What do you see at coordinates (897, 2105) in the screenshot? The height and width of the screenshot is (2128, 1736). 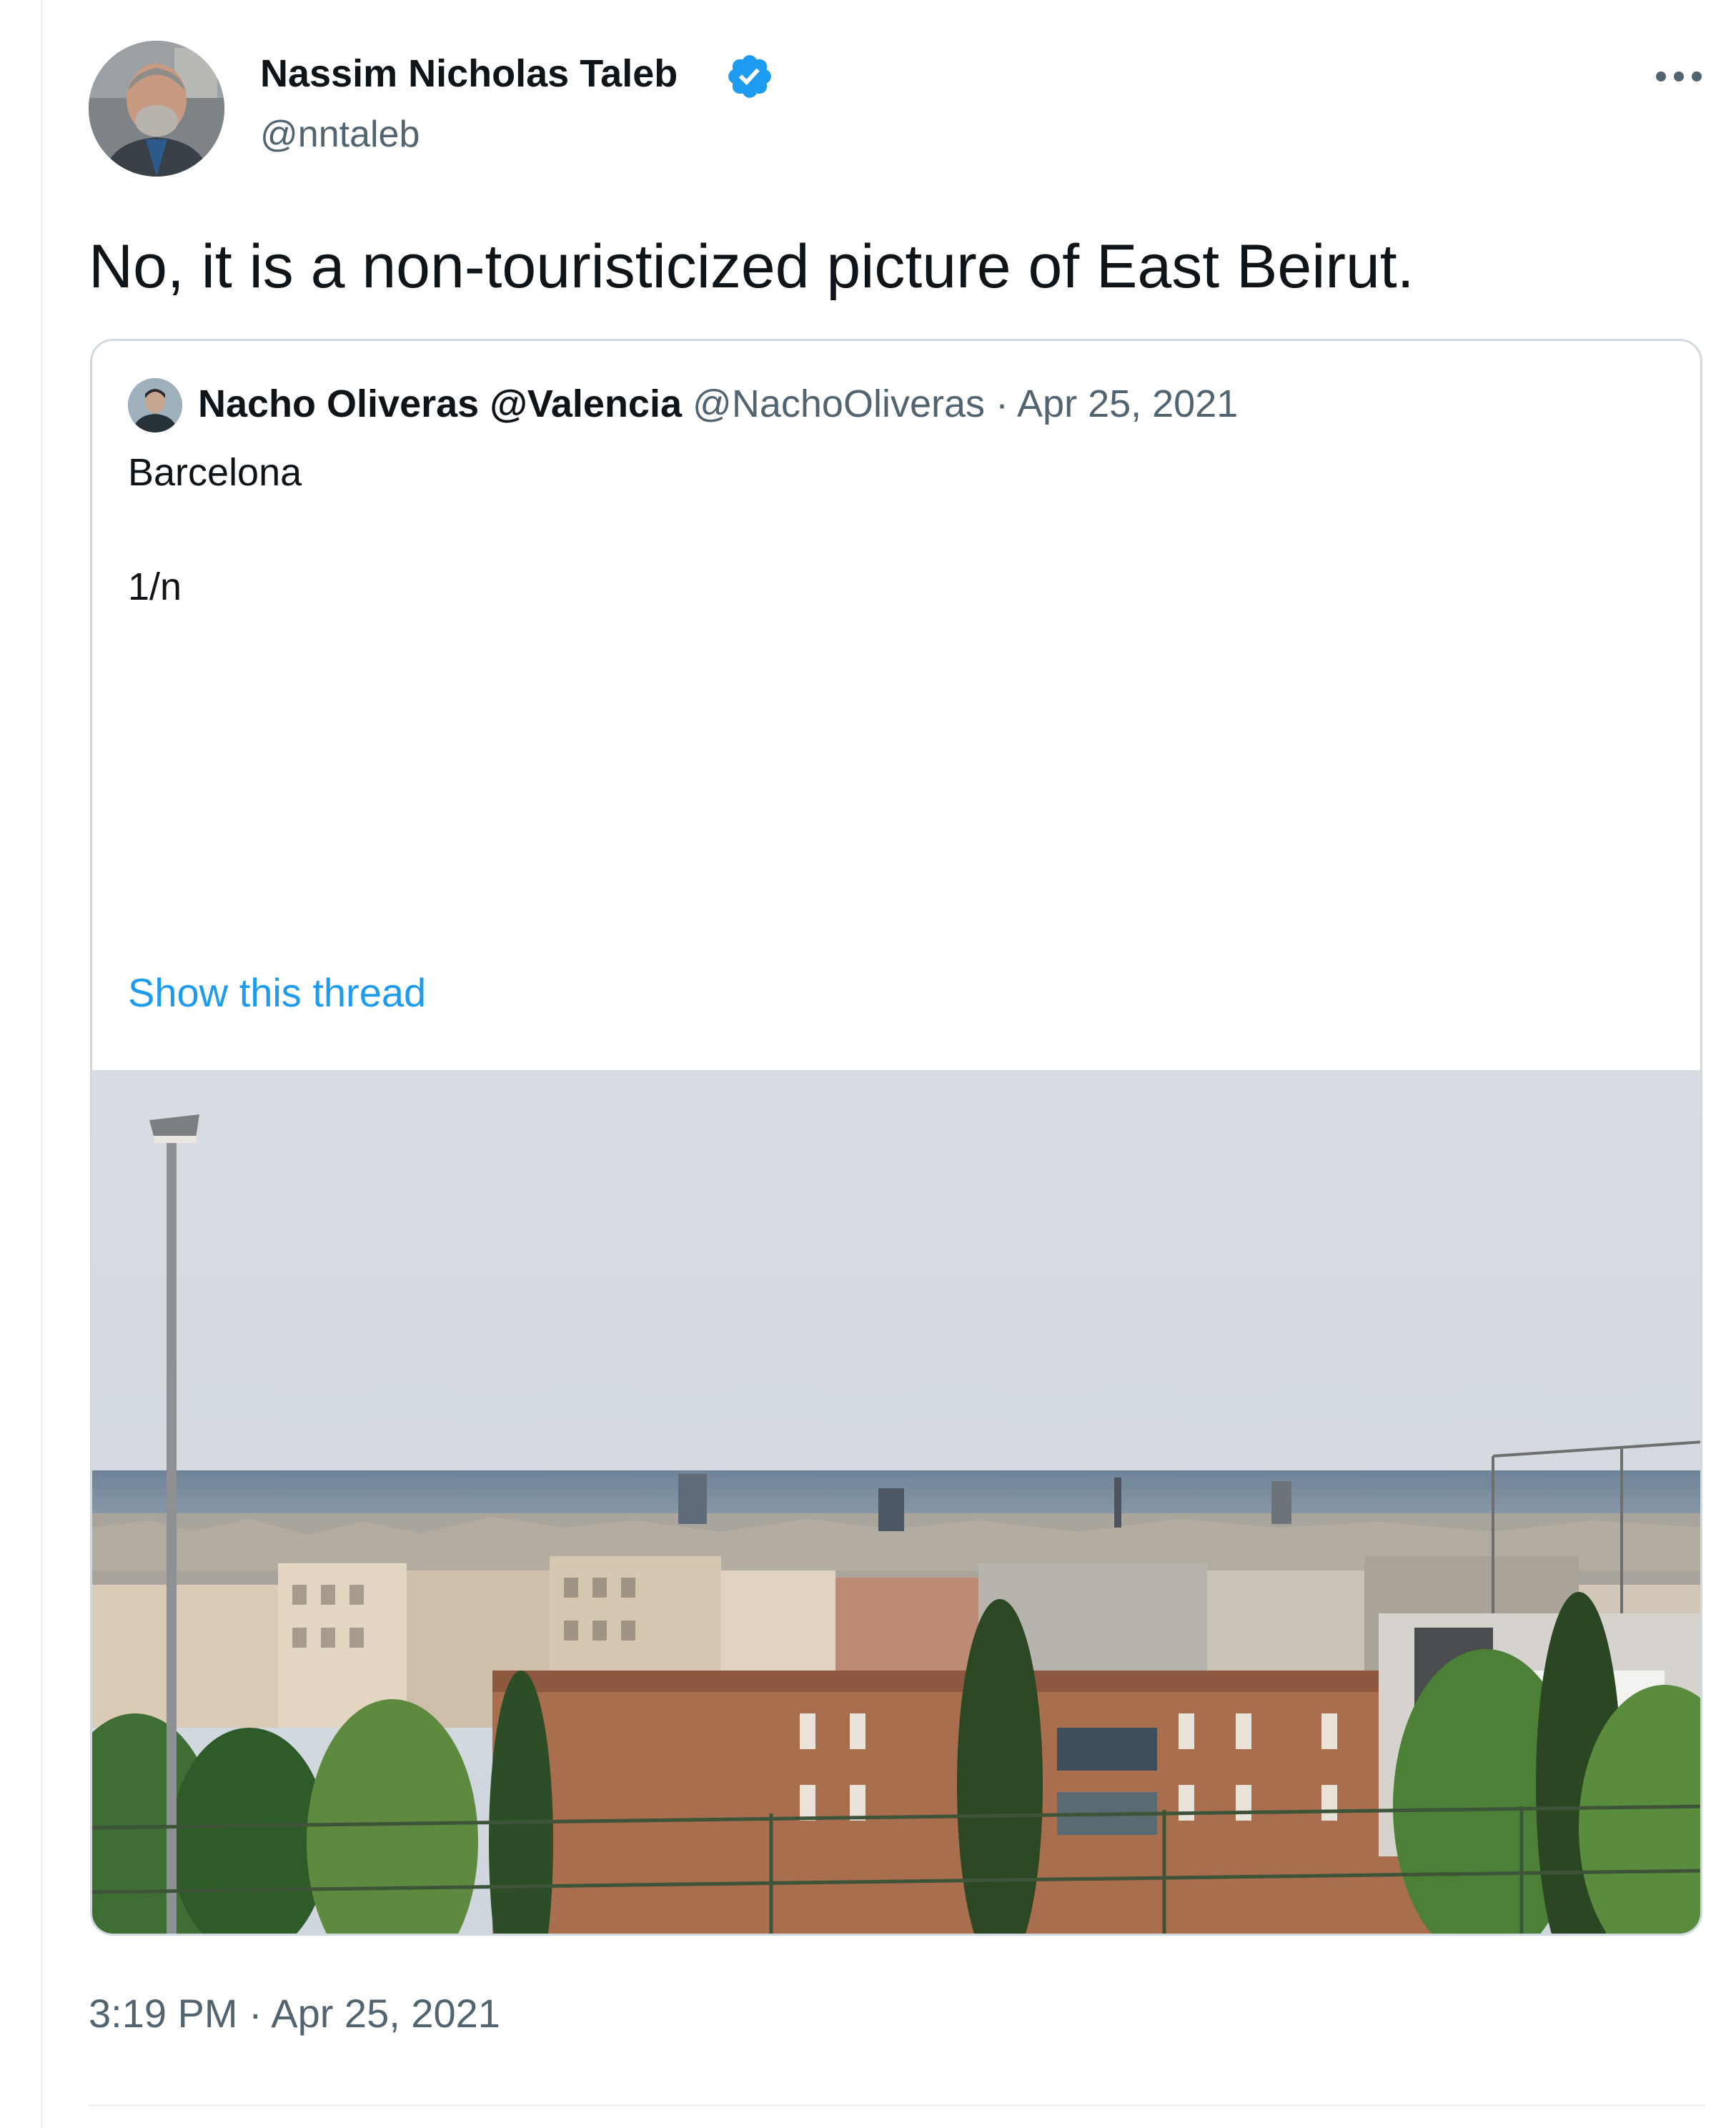 I see `divider` at bounding box center [897, 2105].